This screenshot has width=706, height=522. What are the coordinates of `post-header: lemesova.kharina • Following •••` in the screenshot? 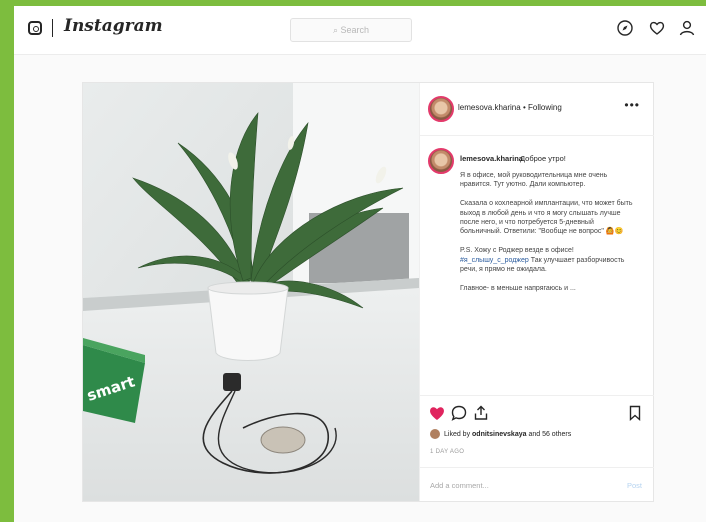 It's located at (537, 109).